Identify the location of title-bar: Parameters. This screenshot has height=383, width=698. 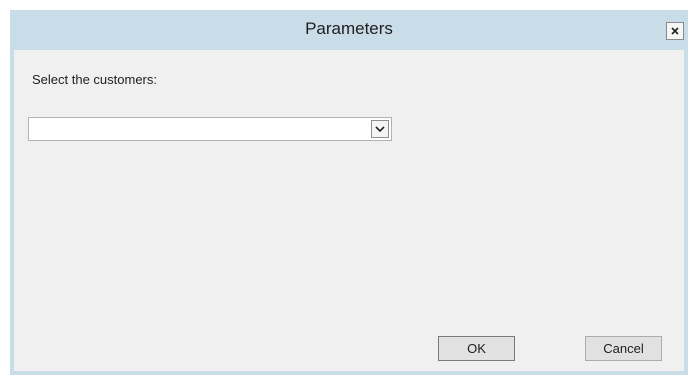
(349, 30).